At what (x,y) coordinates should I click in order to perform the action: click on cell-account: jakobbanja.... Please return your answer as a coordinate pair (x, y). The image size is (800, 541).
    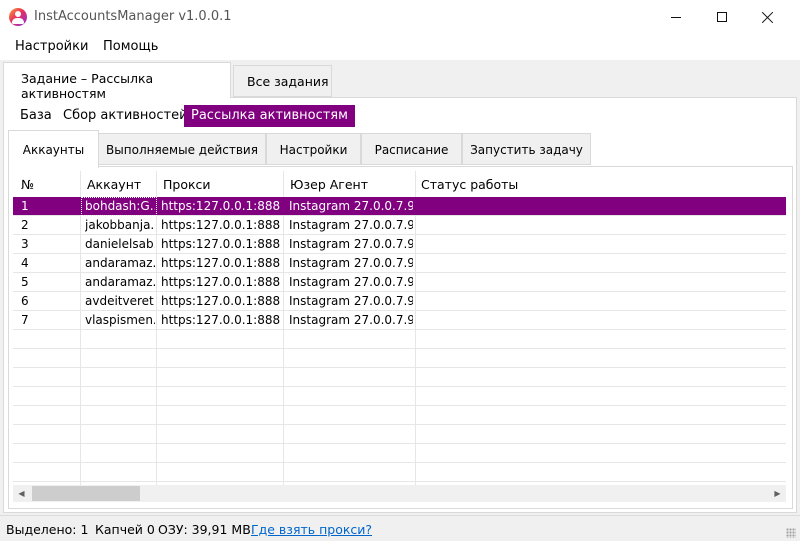
    Looking at the image, I should click on (120, 225).